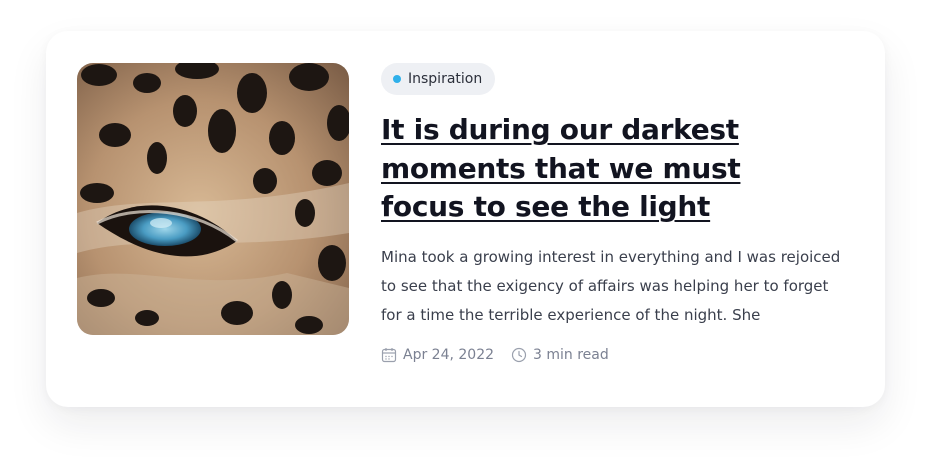 This screenshot has width=931, height=467. I want to click on publish-date-text: Apr 24, 2022, so click(449, 354).